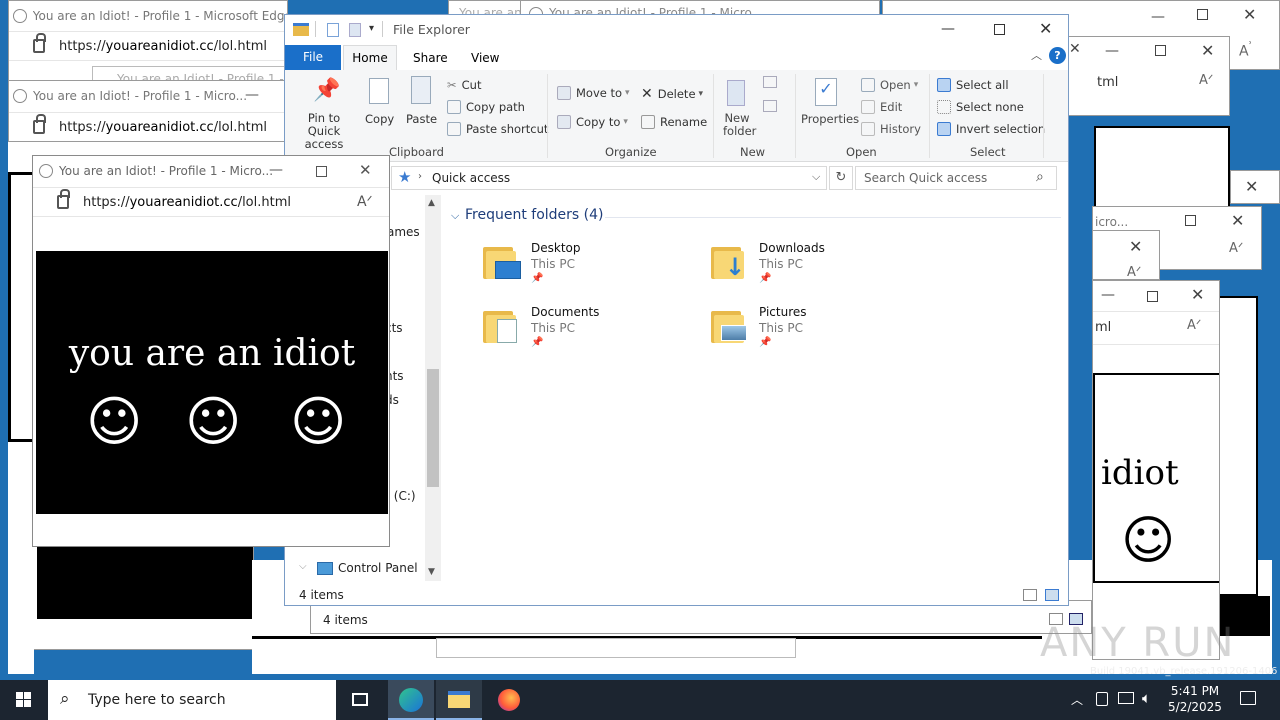 The image size is (1280, 720). Describe the element at coordinates (811, 333) in the screenshot. I see `folder-item-pictures: Pictures This PC 📌` at that location.